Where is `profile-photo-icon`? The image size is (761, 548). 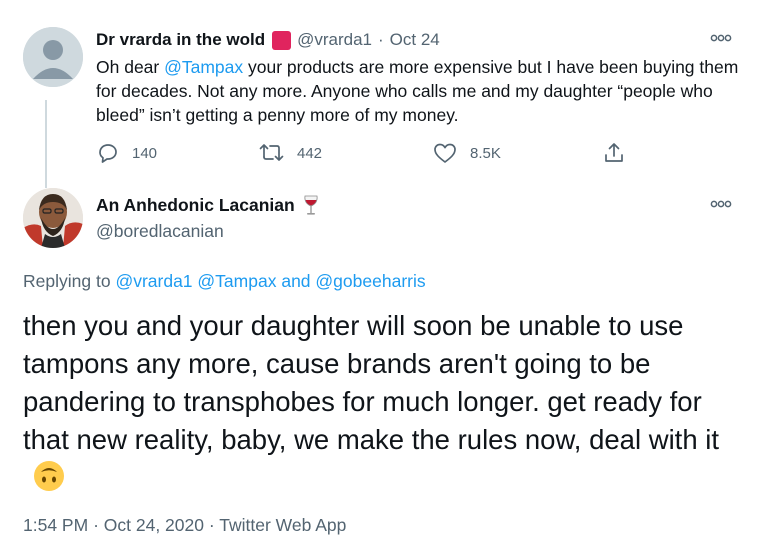 profile-photo-icon is located at coordinates (53, 218).